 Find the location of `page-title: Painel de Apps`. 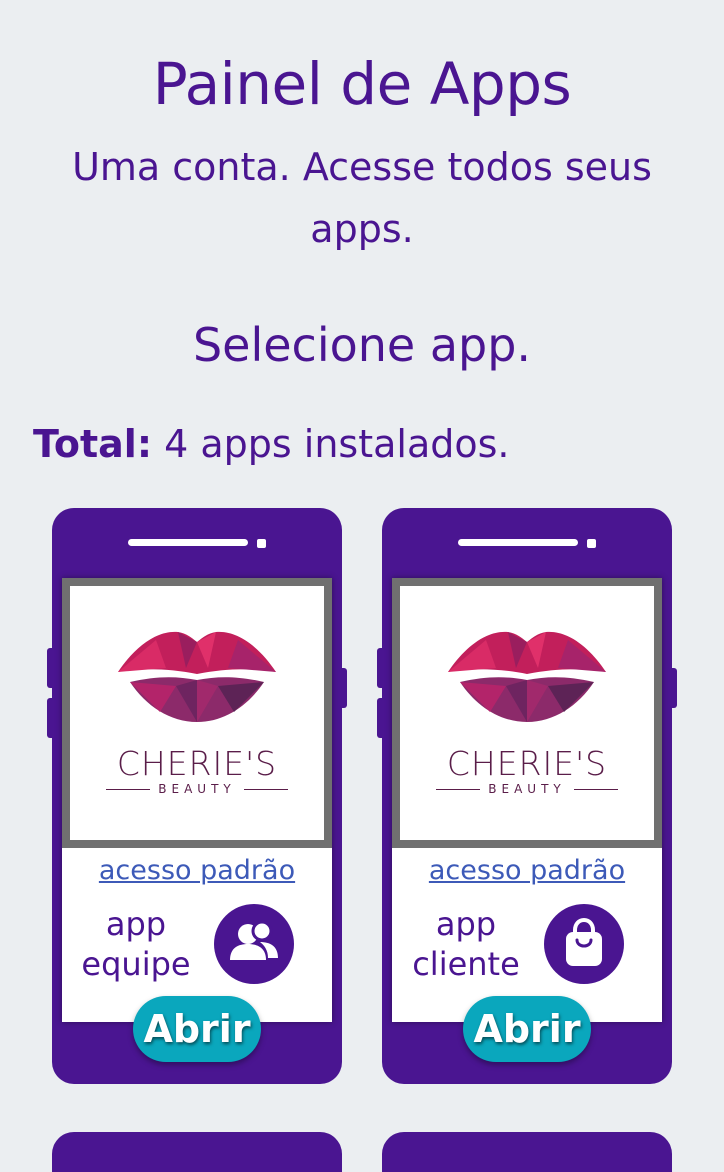

page-title: Painel de Apps is located at coordinates (362, 84).